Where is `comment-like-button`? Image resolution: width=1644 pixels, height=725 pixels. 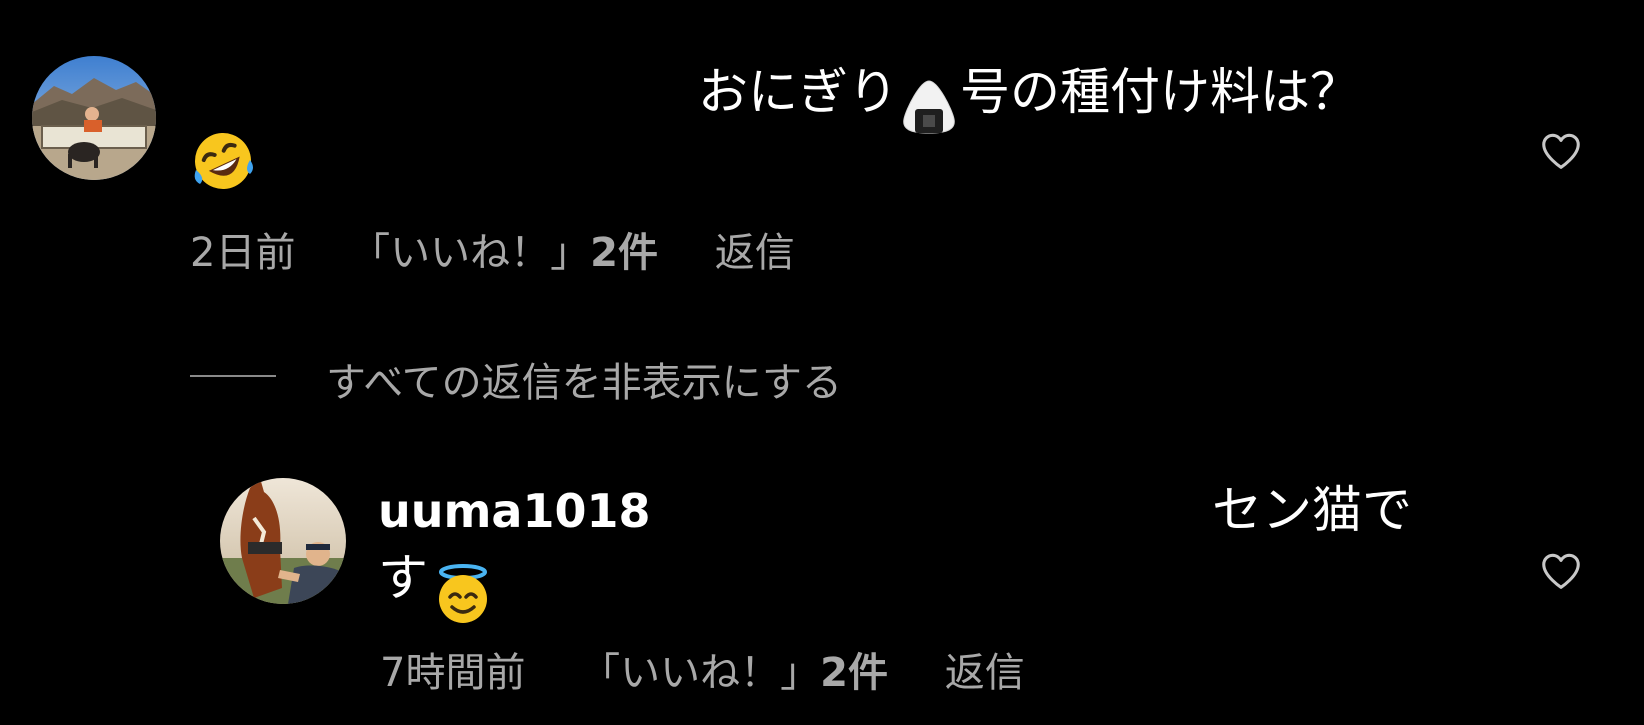 comment-like-button is located at coordinates (1561, 151).